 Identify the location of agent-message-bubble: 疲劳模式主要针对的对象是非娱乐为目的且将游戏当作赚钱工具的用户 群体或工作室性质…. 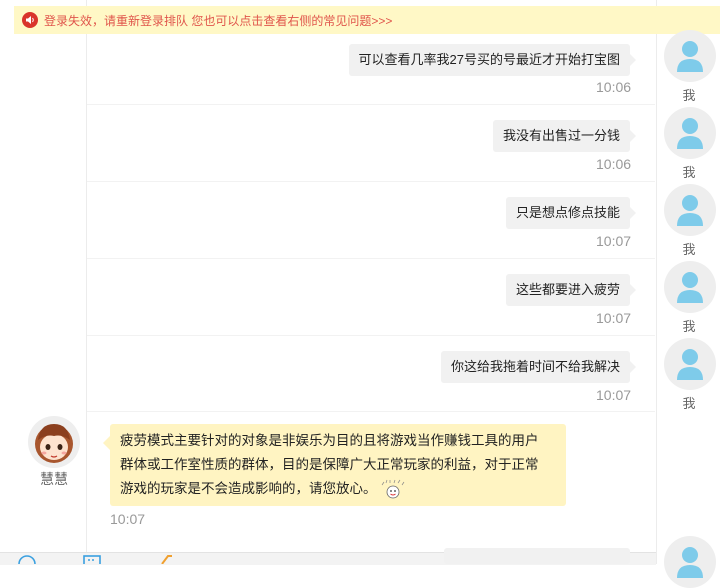
(334, 465).